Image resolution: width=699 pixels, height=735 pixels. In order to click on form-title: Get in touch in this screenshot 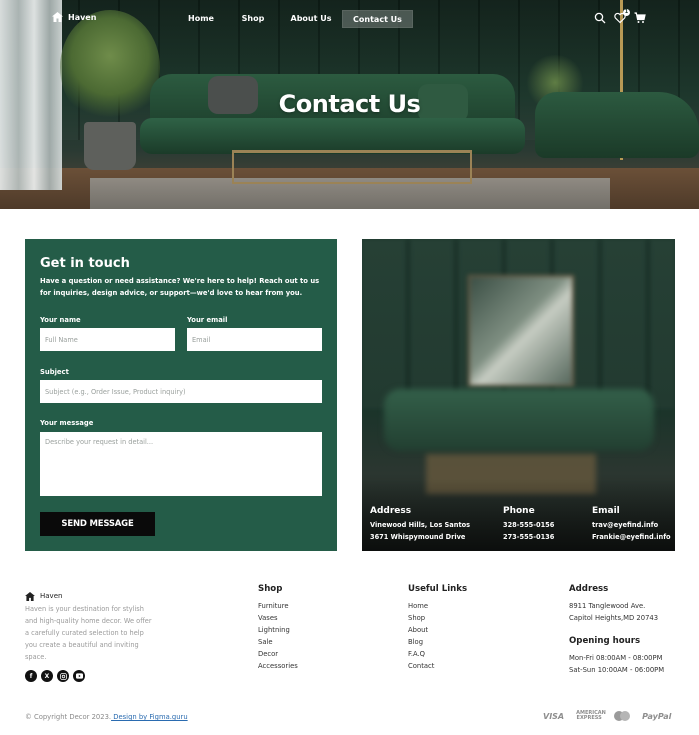, I will do `click(85, 263)`.